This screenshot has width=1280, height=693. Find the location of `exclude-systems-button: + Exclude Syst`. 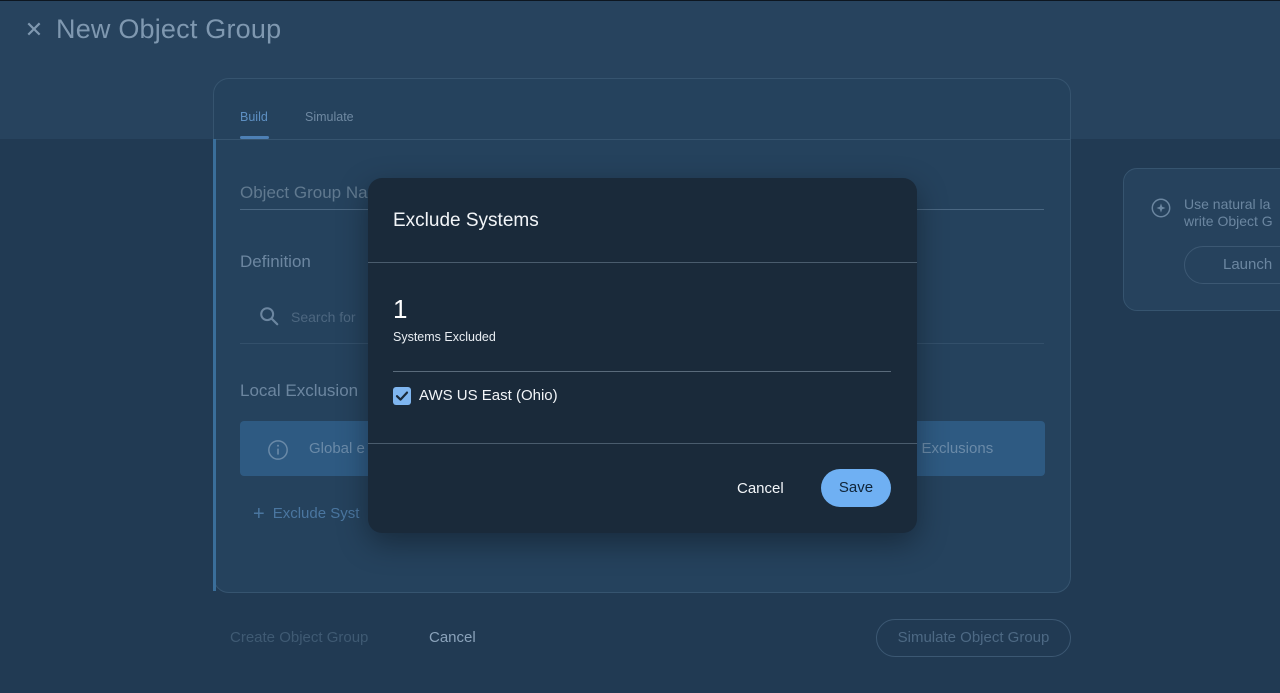

exclude-systems-button: + Exclude Syst is located at coordinates (306, 514).